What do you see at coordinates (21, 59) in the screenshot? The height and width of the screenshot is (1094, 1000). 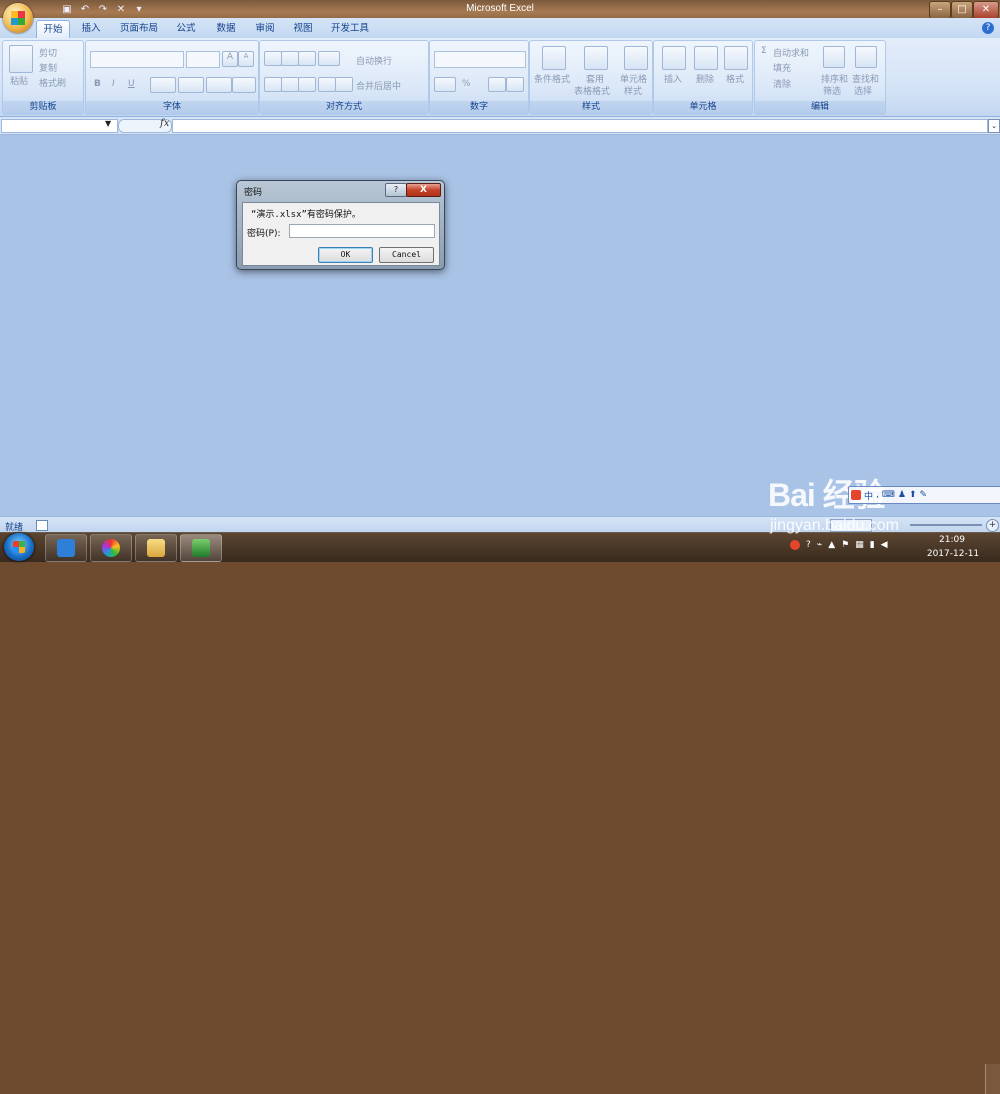 I see `paste-icon` at bounding box center [21, 59].